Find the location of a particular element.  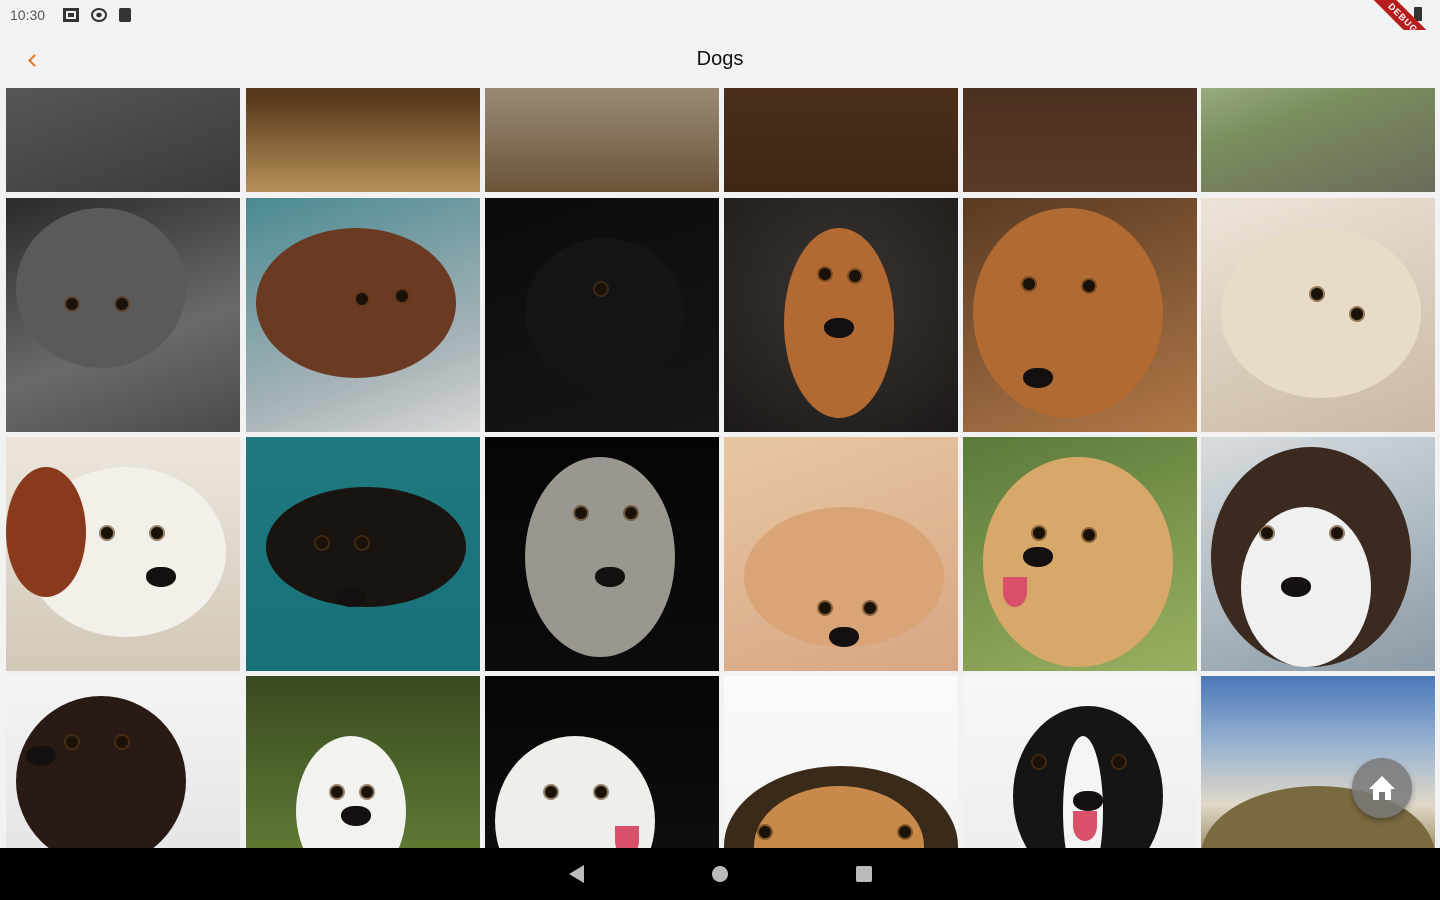

system-nav-bar is located at coordinates (720, 874).